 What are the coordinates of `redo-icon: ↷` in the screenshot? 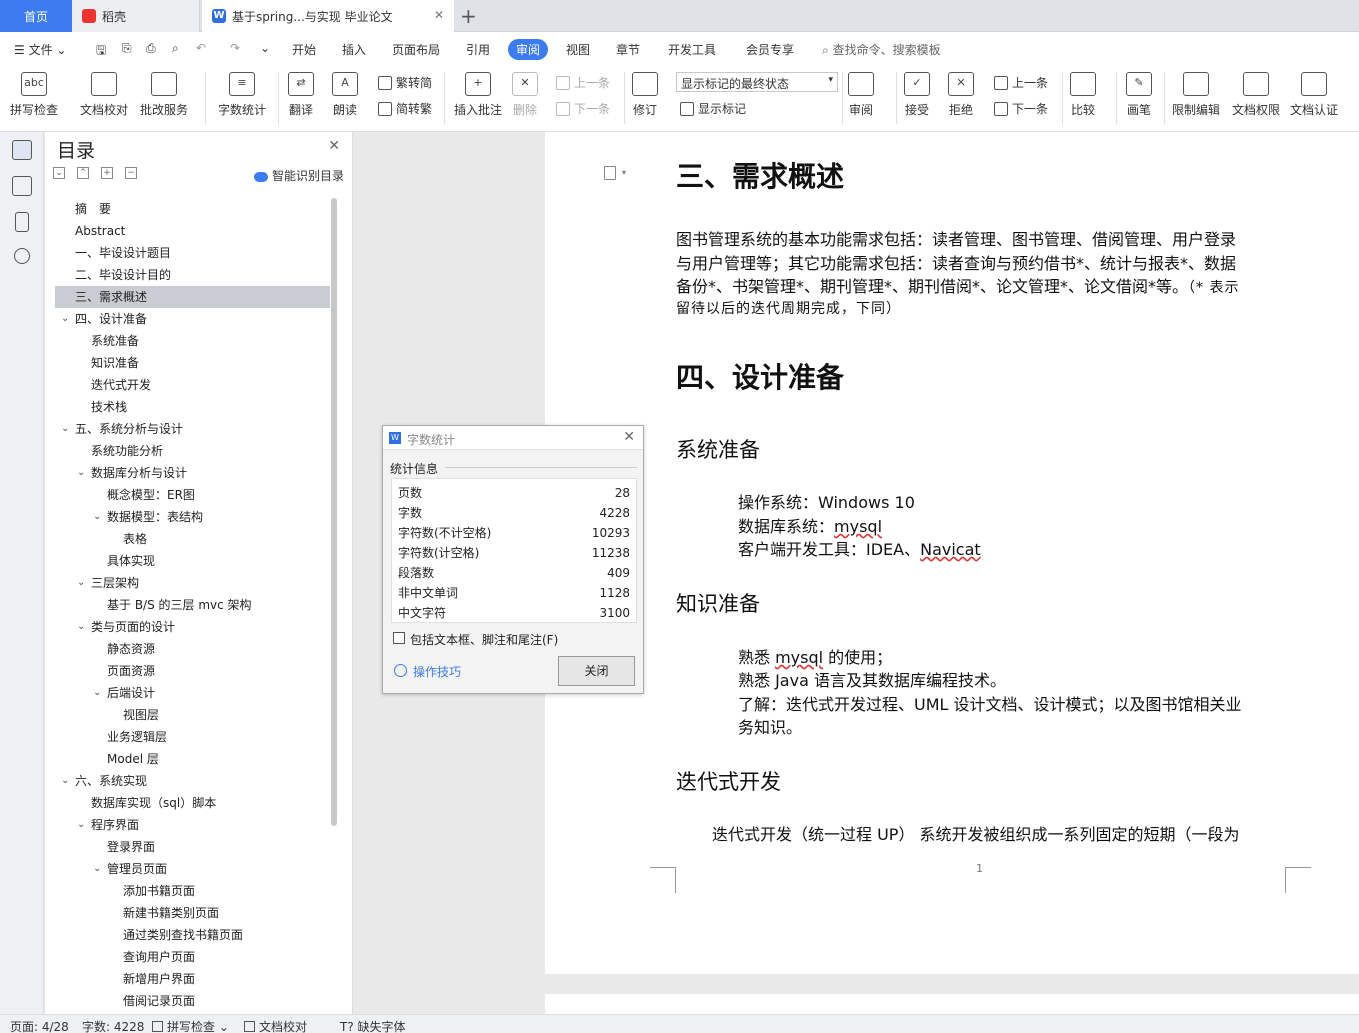 It's located at (235, 48).